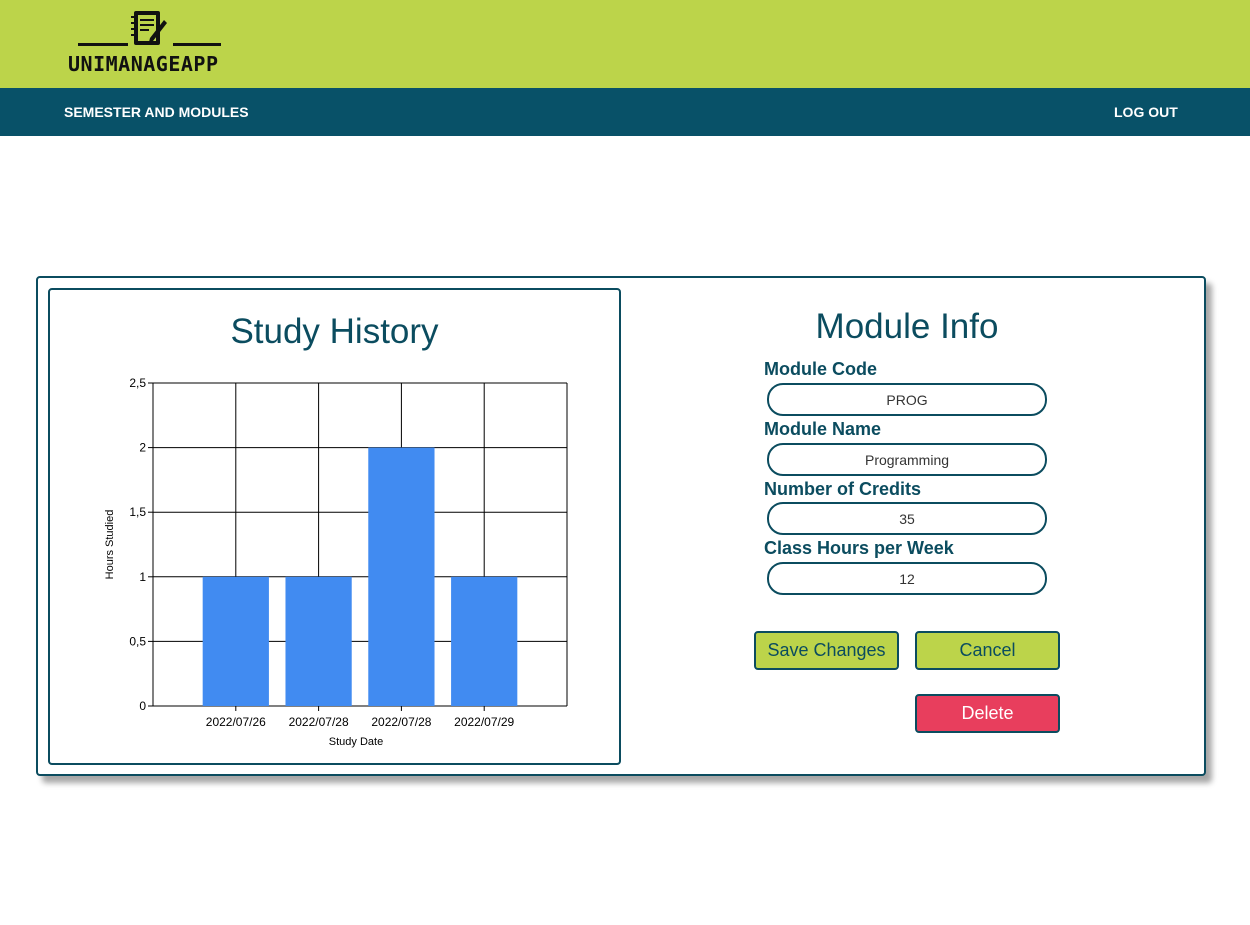  Describe the element at coordinates (484, 722) in the screenshot. I see `x-tick-label: 2022/07/29` at that location.